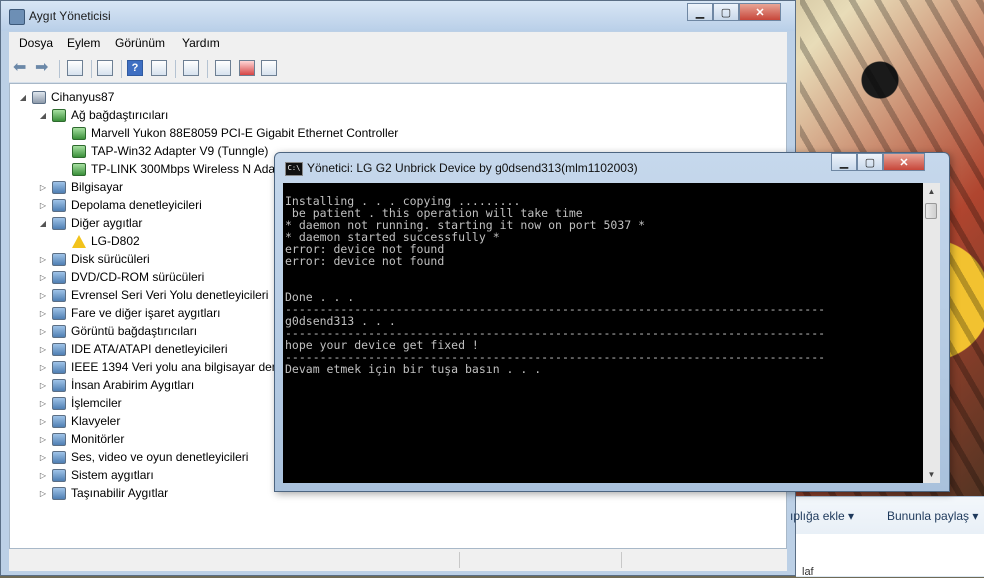  What do you see at coordinates (120, 205) in the screenshot?
I see `tree-category-item: ▷ Depolama denetleyicileri` at bounding box center [120, 205].